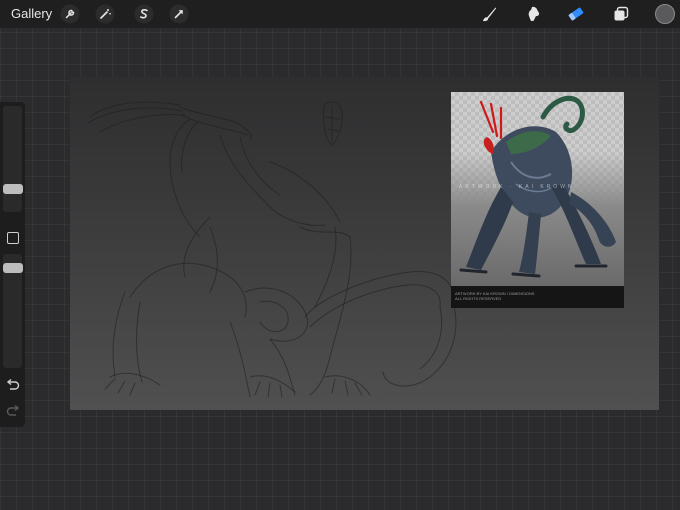 The height and width of the screenshot is (510, 680). I want to click on magic-wand-icon, so click(105, 14).